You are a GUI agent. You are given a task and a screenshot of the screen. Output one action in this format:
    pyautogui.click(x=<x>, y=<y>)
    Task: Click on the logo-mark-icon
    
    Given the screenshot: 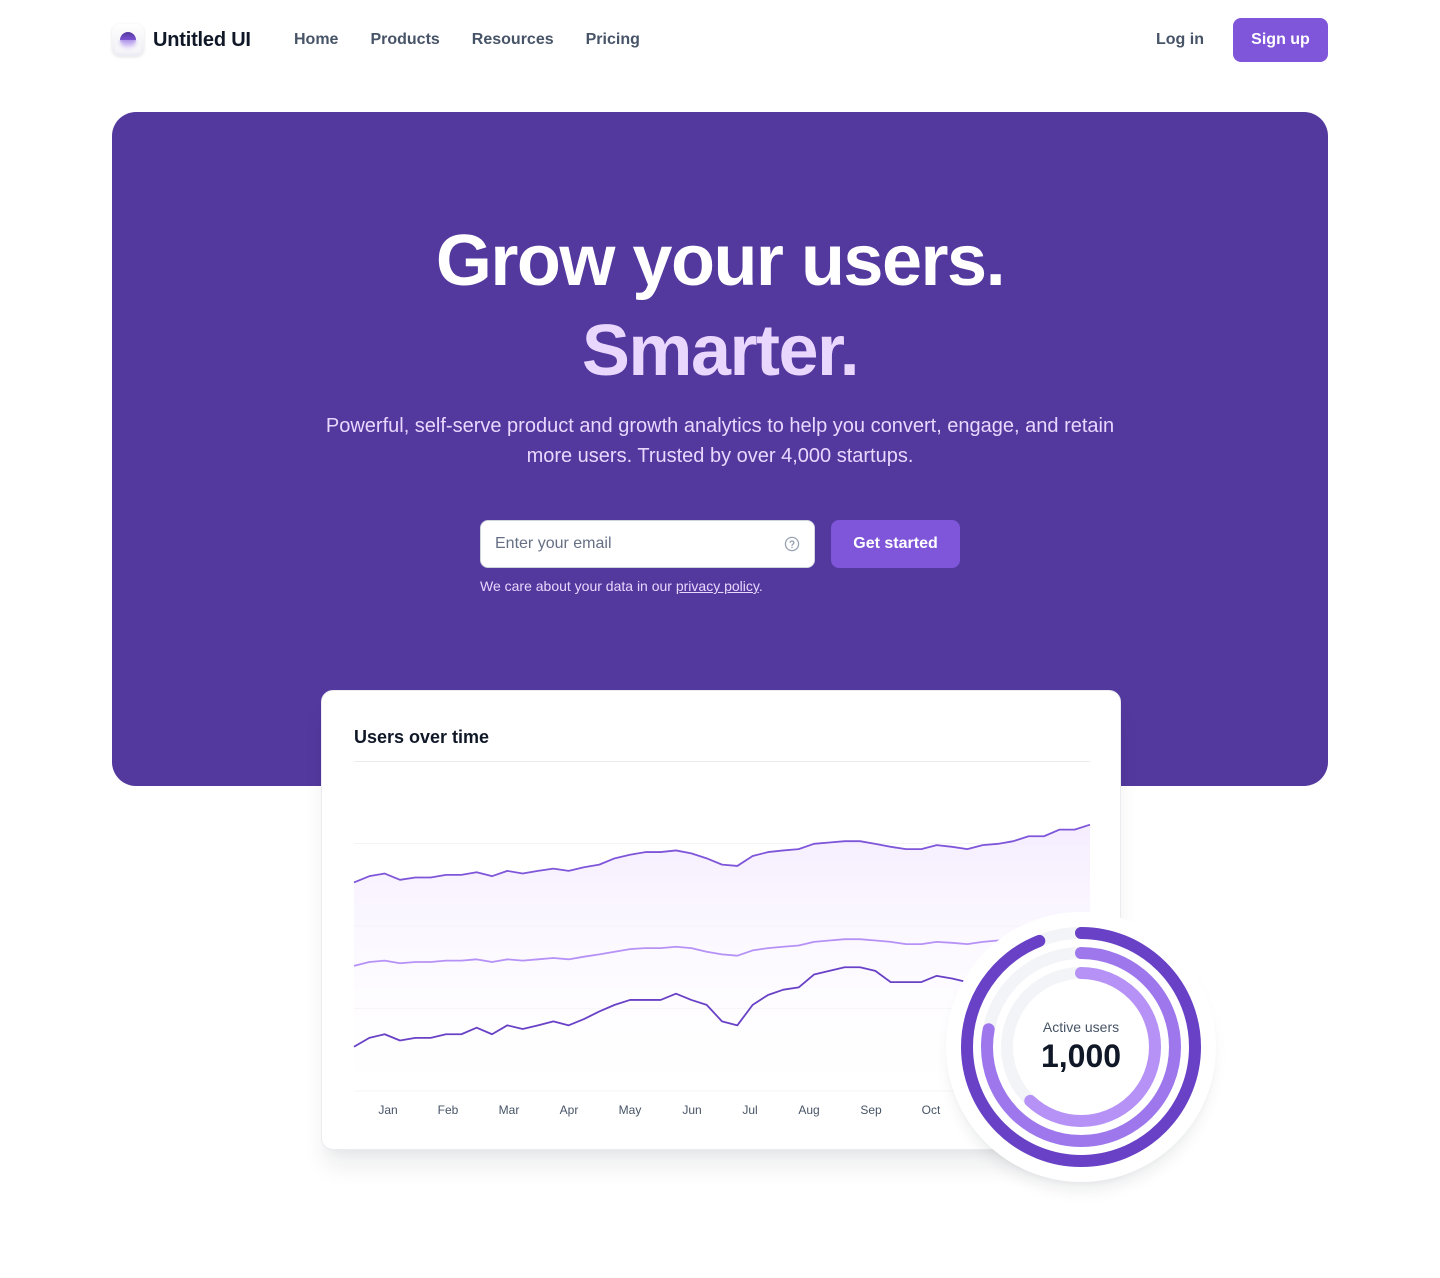 What is the action you would take?
    pyautogui.click(x=128, y=40)
    